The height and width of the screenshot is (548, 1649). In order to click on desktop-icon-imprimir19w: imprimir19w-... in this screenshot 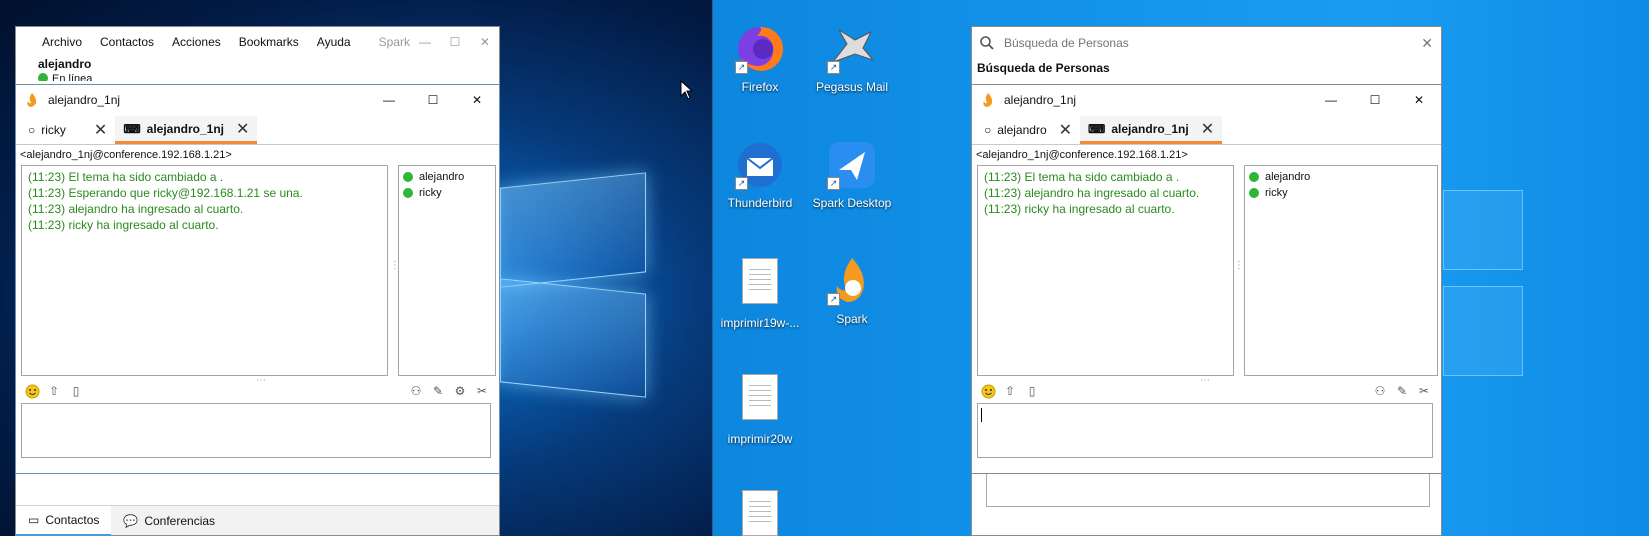, I will do `click(760, 292)`.